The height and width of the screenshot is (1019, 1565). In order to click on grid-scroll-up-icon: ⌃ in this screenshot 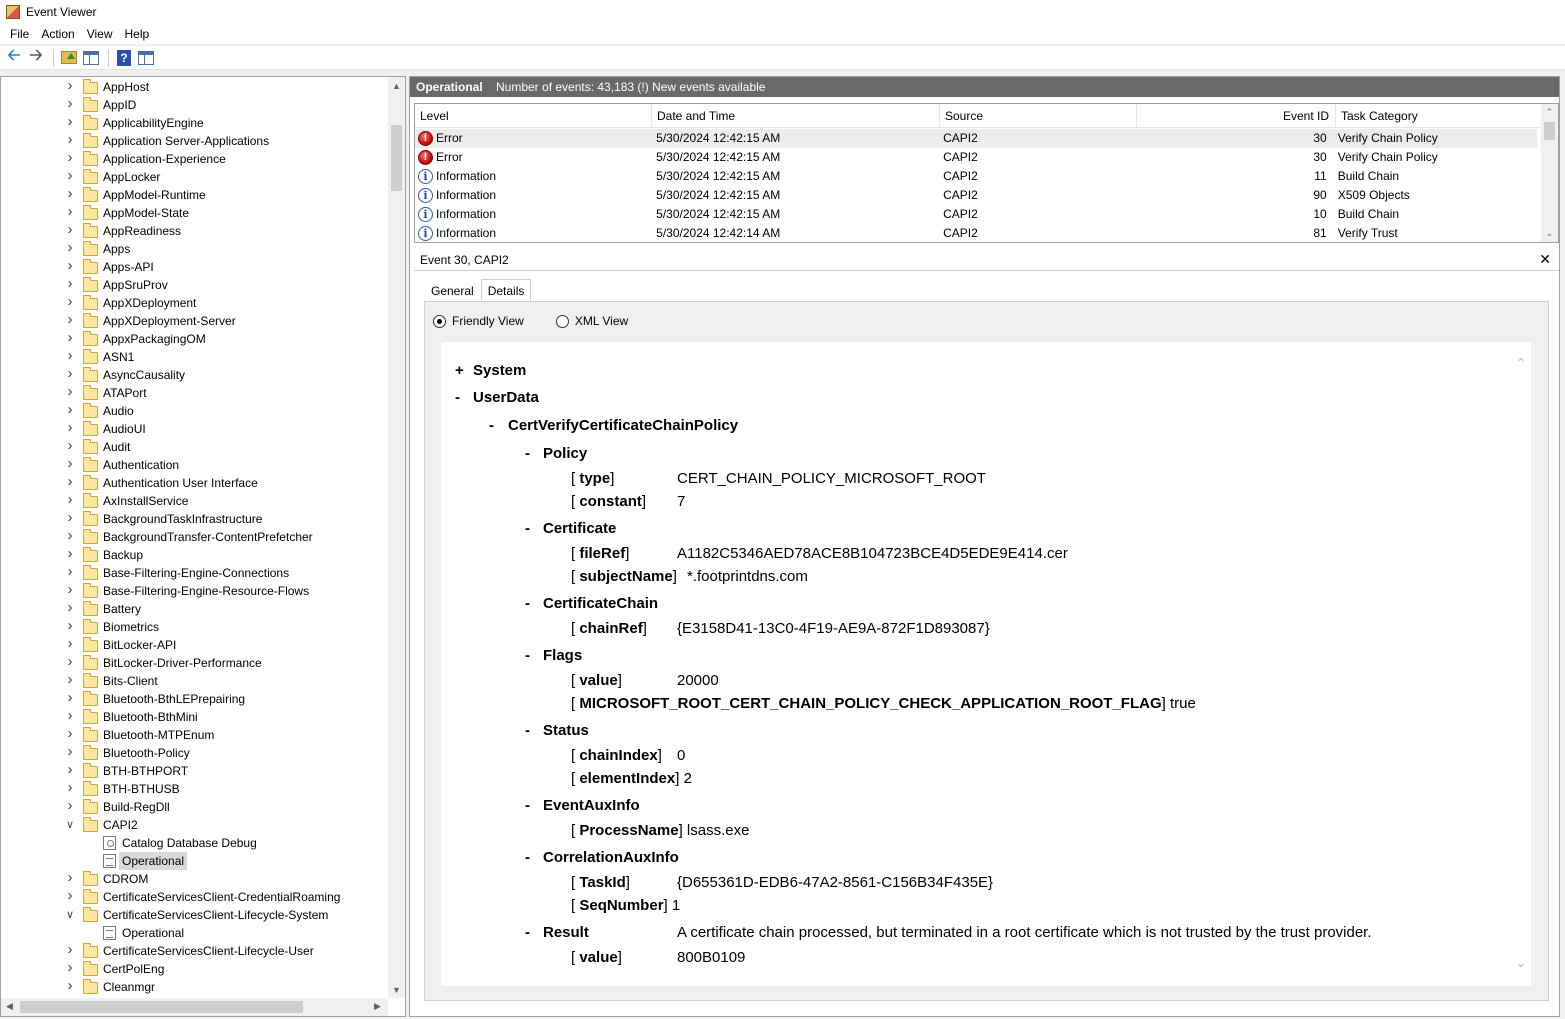, I will do `click(1549, 112)`.